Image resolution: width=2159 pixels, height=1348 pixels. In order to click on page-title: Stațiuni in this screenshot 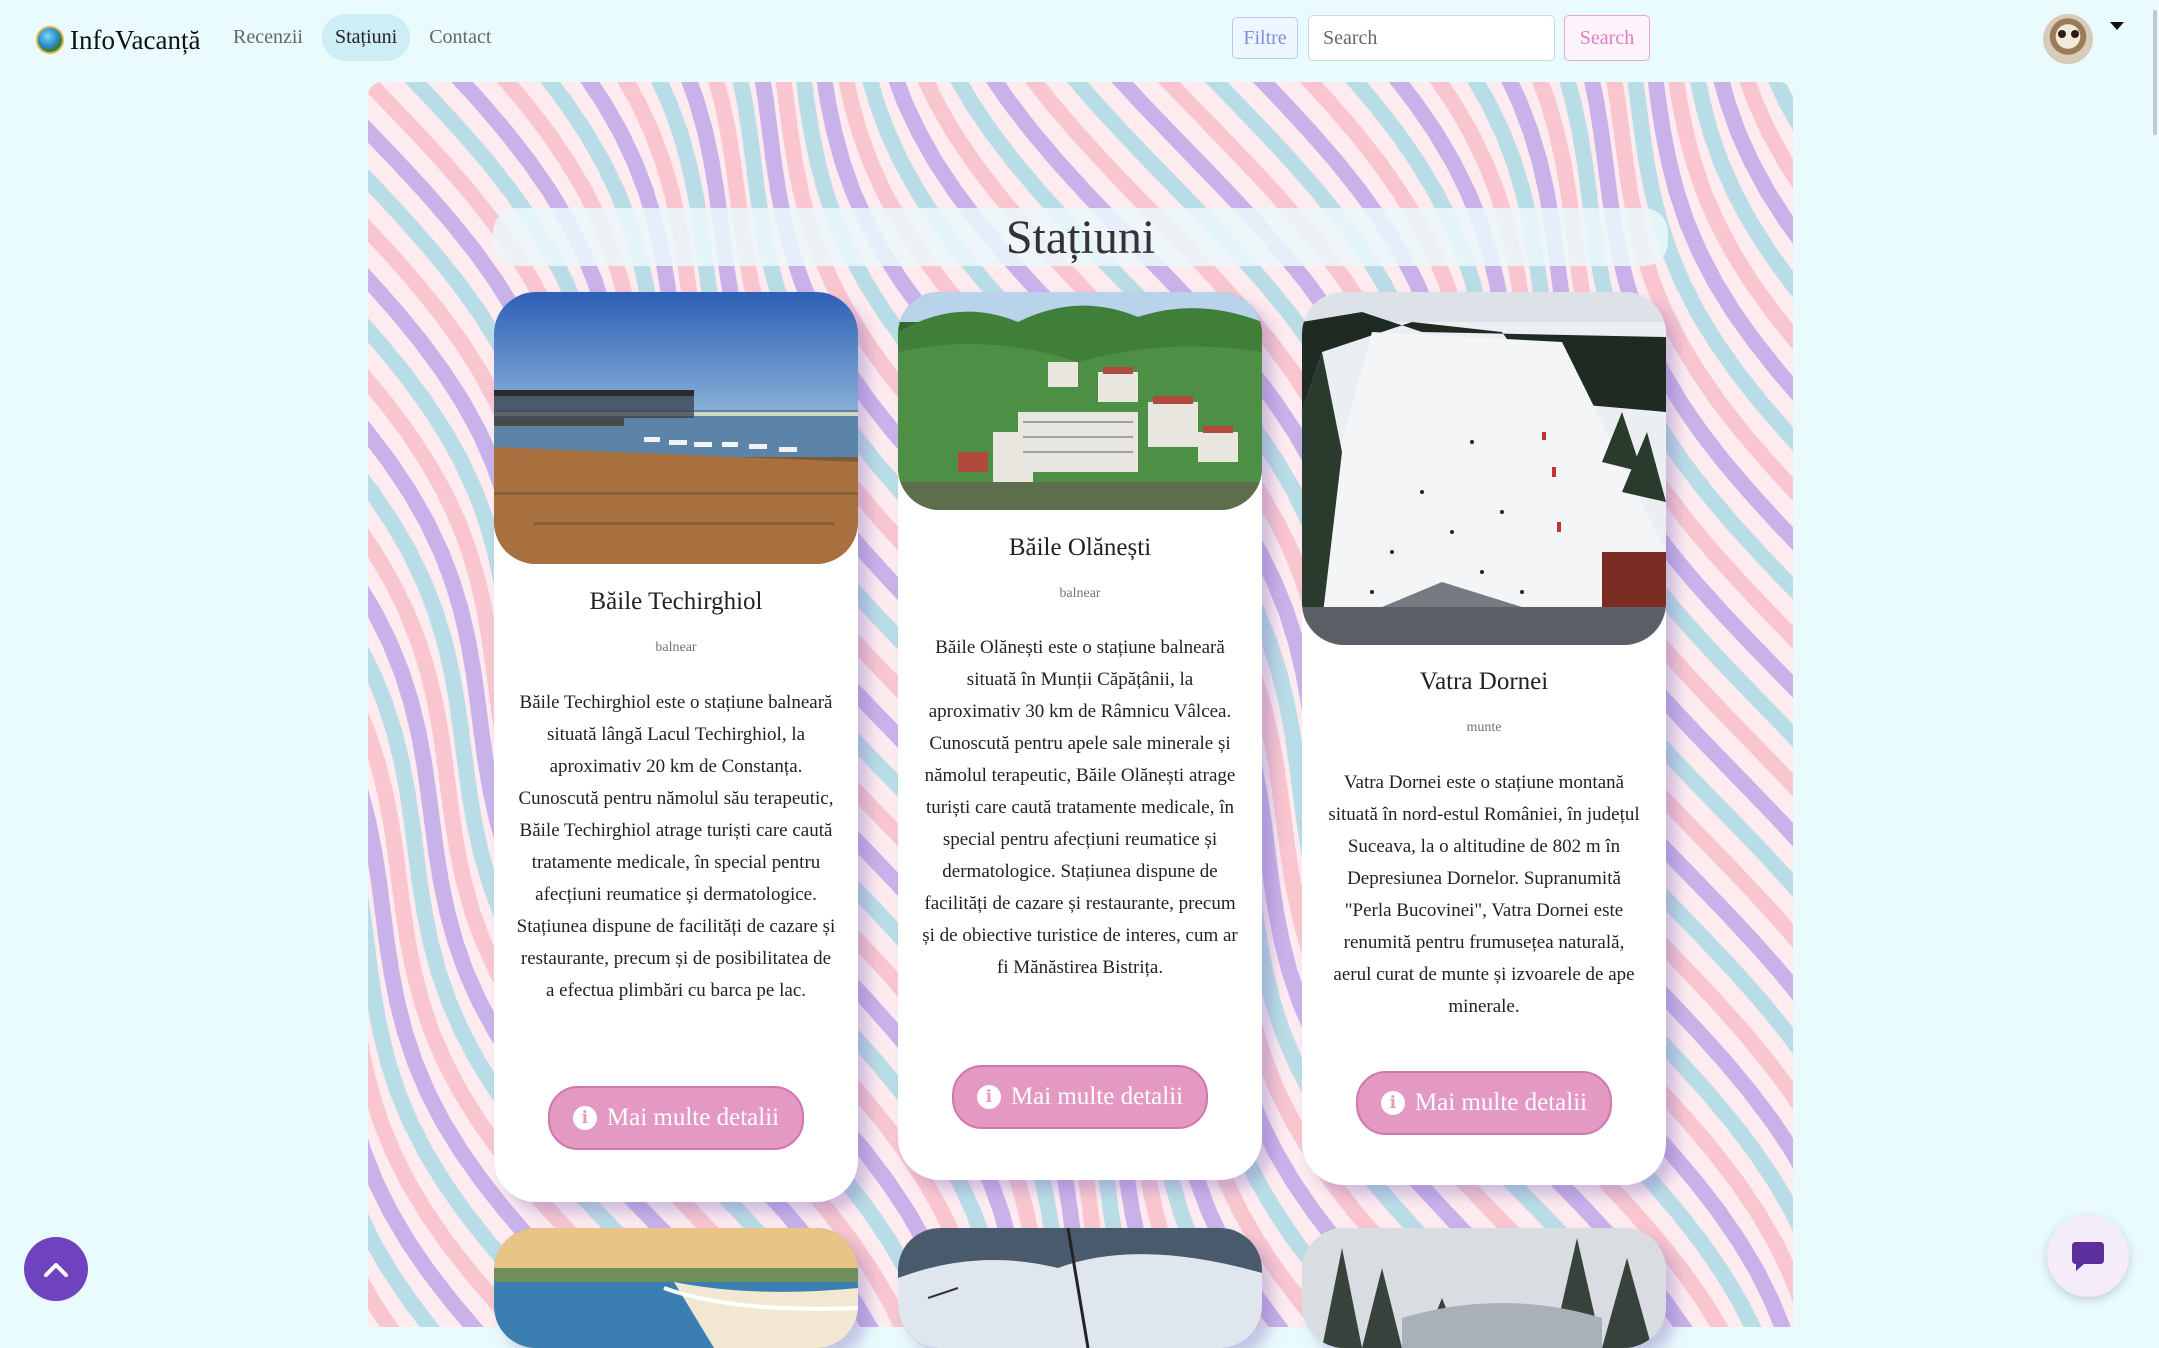, I will do `click(1080, 237)`.